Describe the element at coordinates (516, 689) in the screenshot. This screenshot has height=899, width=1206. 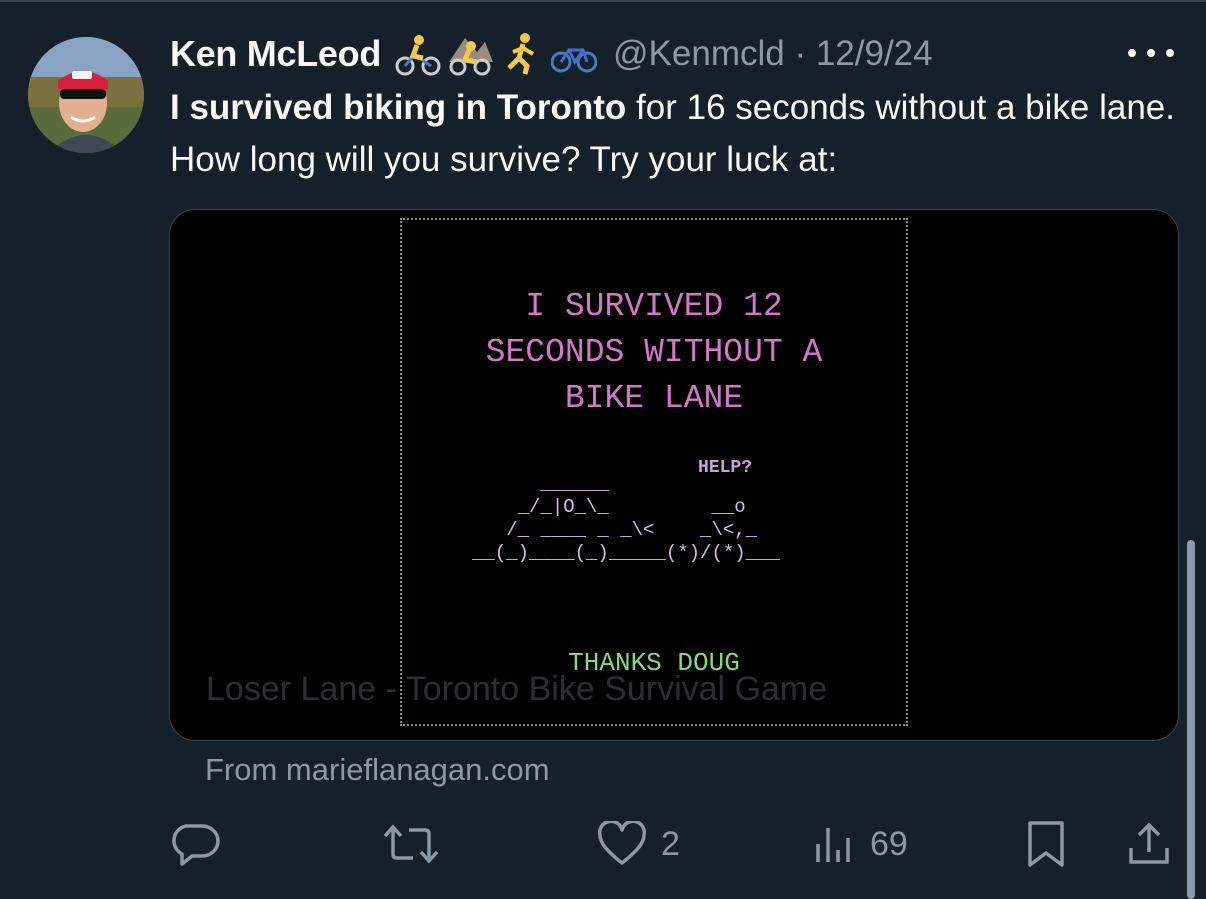
I see `card-link-title: Loser Lane - Toronto Bike Survival Game` at that location.